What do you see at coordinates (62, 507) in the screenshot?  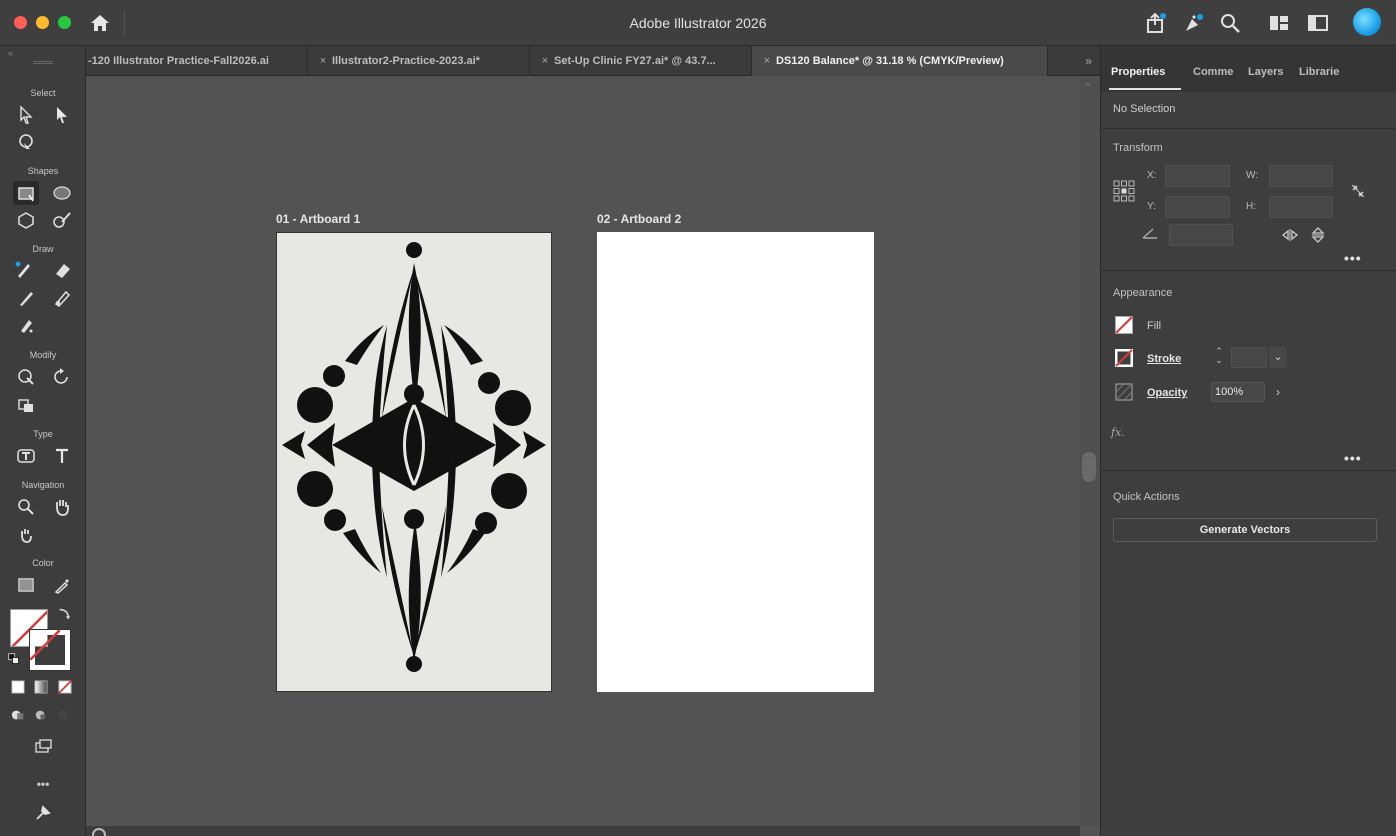 I see `hand-tool-icon` at bounding box center [62, 507].